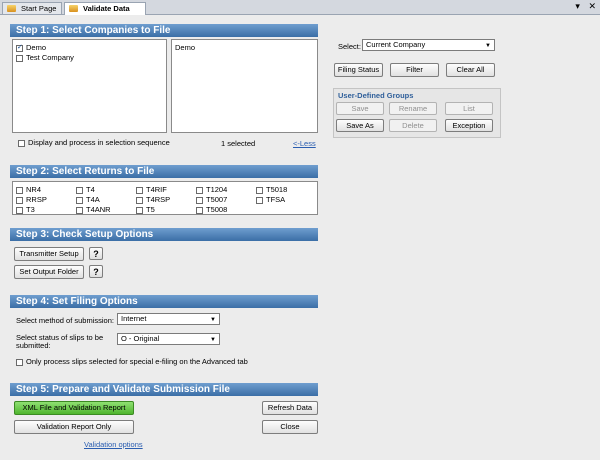  What do you see at coordinates (360, 125) in the screenshot?
I see `save-as-button: Save As` at bounding box center [360, 125].